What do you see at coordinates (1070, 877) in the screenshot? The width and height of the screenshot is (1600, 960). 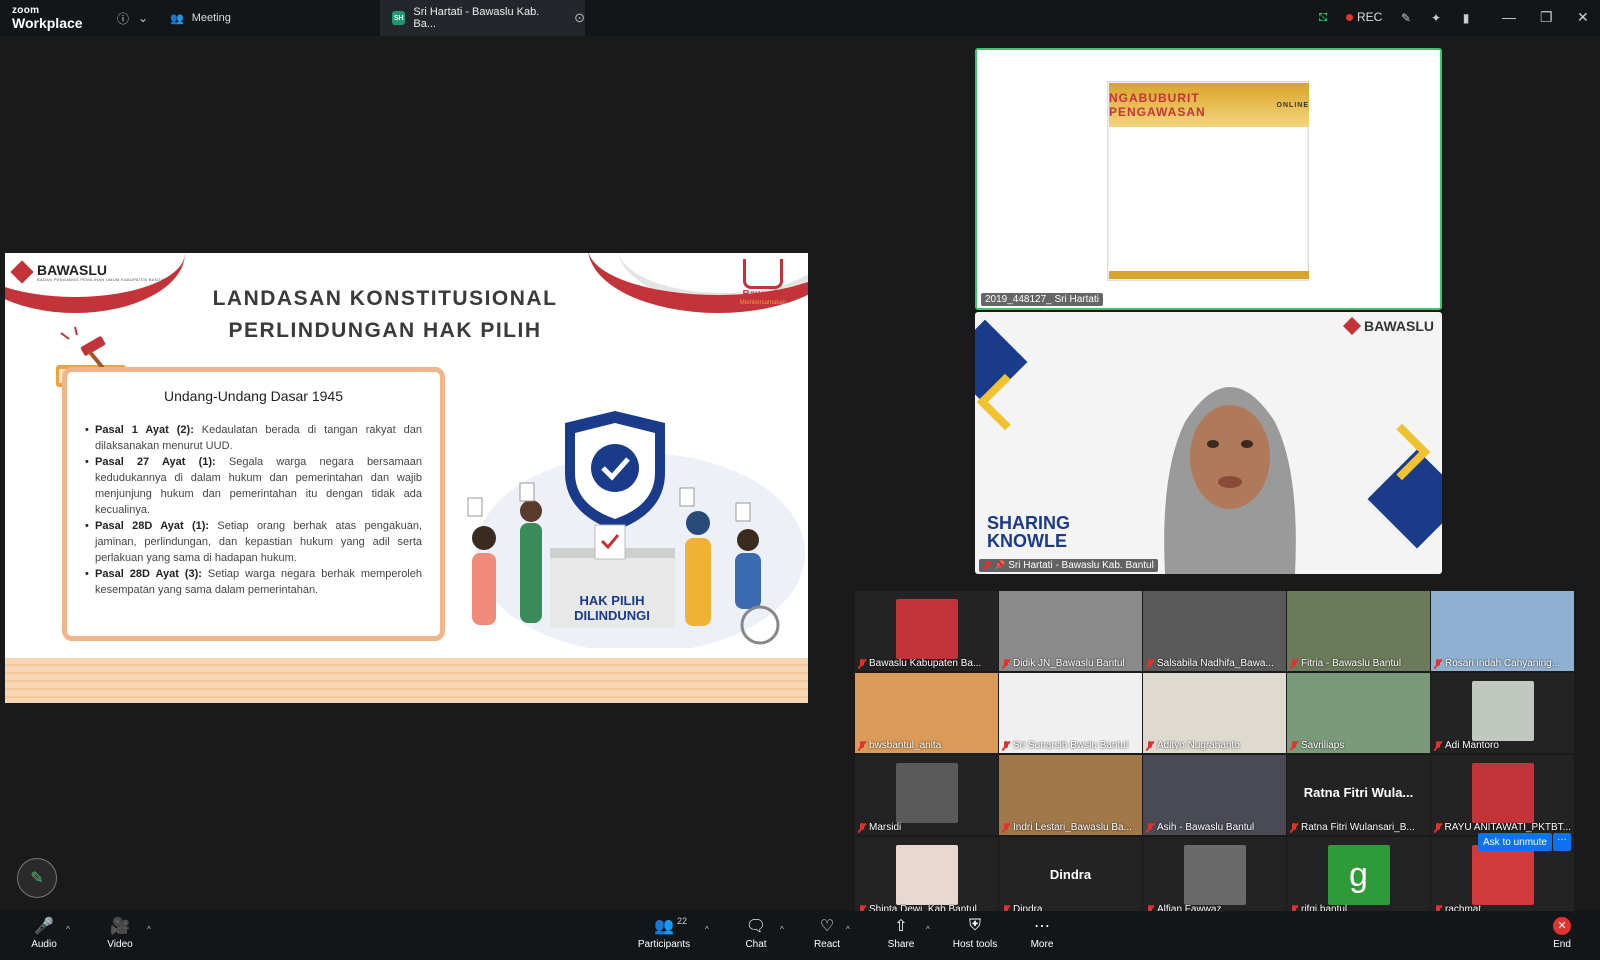 I see `participant-tile: Dindra Dindra` at bounding box center [1070, 877].